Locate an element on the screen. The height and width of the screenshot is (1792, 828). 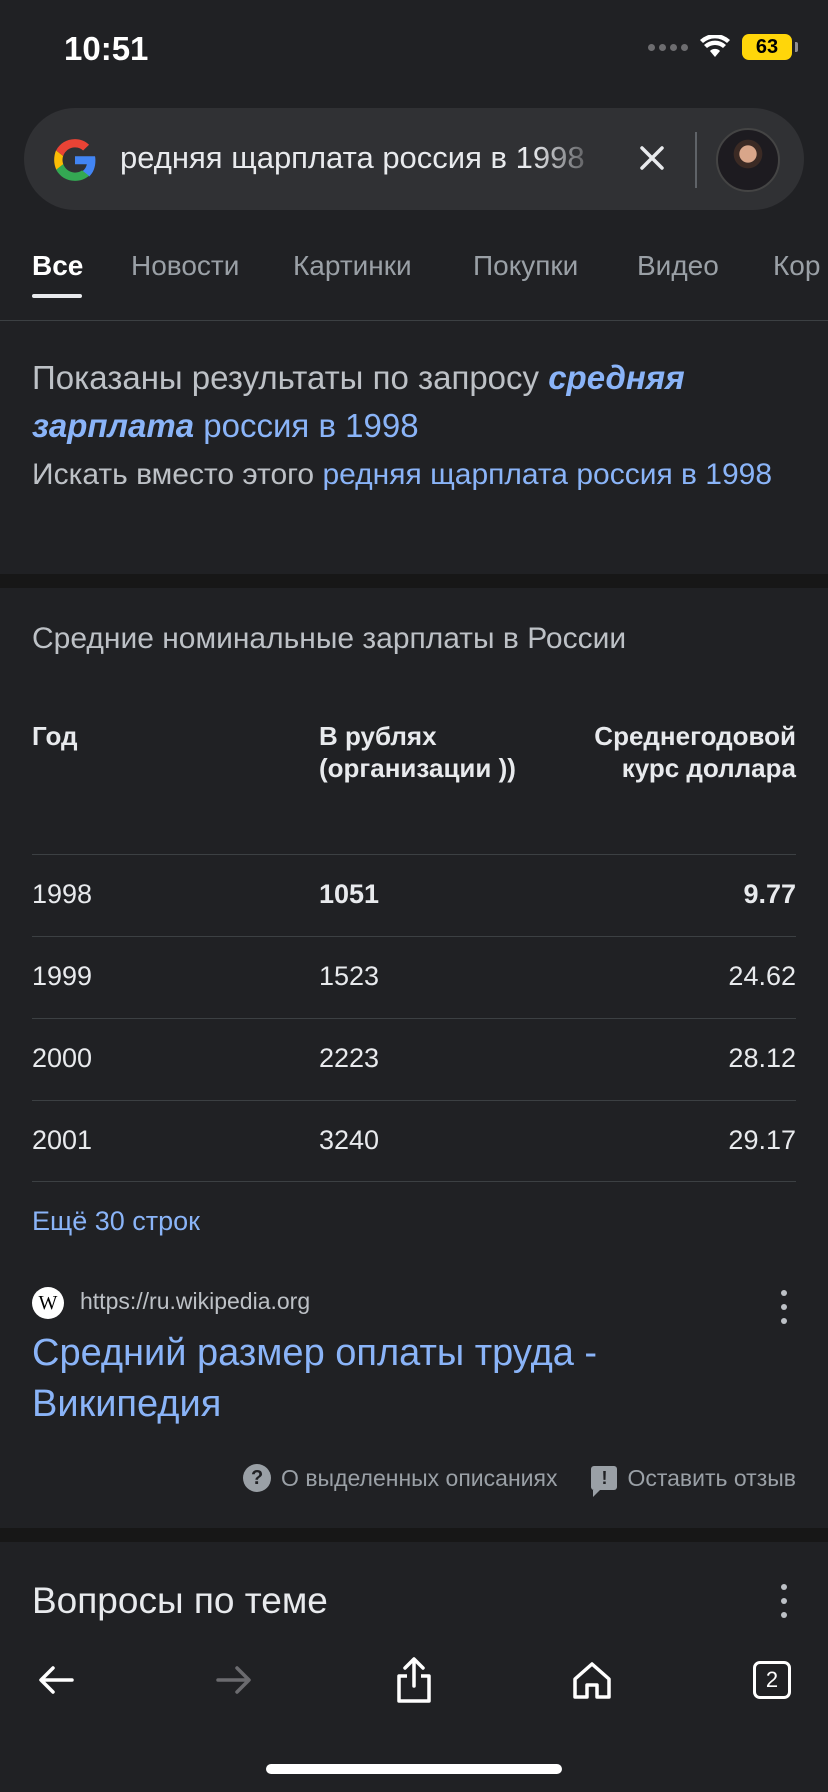
source-url: https://ru.wikipedia.org is located at coordinates (195, 1301).